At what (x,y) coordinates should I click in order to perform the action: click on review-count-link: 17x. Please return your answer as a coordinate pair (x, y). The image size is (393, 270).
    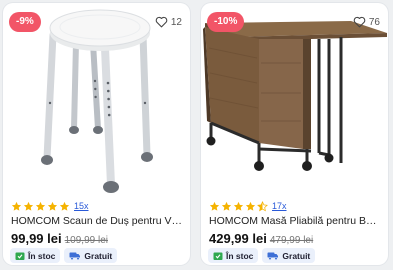
    Looking at the image, I should click on (279, 206).